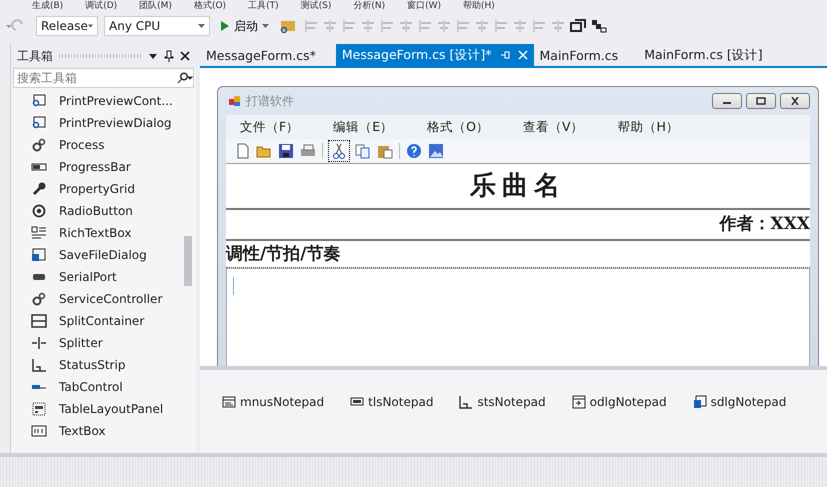  What do you see at coordinates (270, 127) in the screenshot?
I see `menu-item: 文件（F）` at bounding box center [270, 127].